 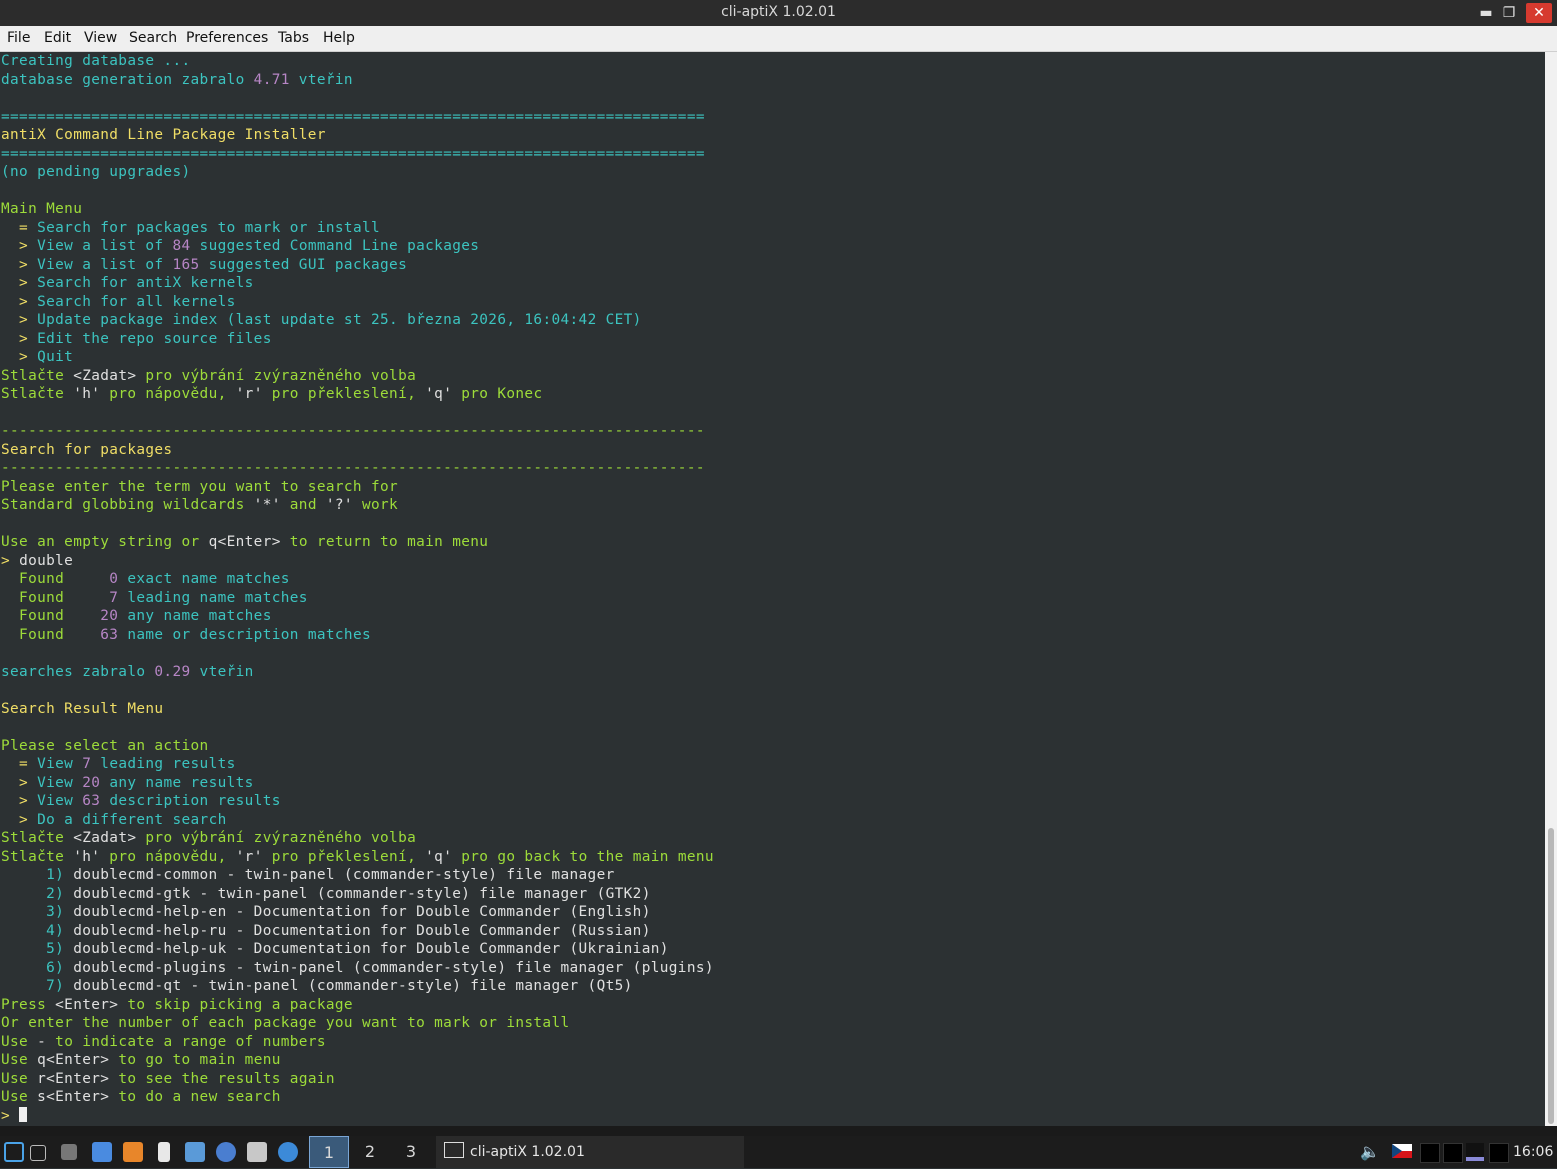 What do you see at coordinates (33, 949) in the screenshot?
I see `terminal-text: 5)` at bounding box center [33, 949].